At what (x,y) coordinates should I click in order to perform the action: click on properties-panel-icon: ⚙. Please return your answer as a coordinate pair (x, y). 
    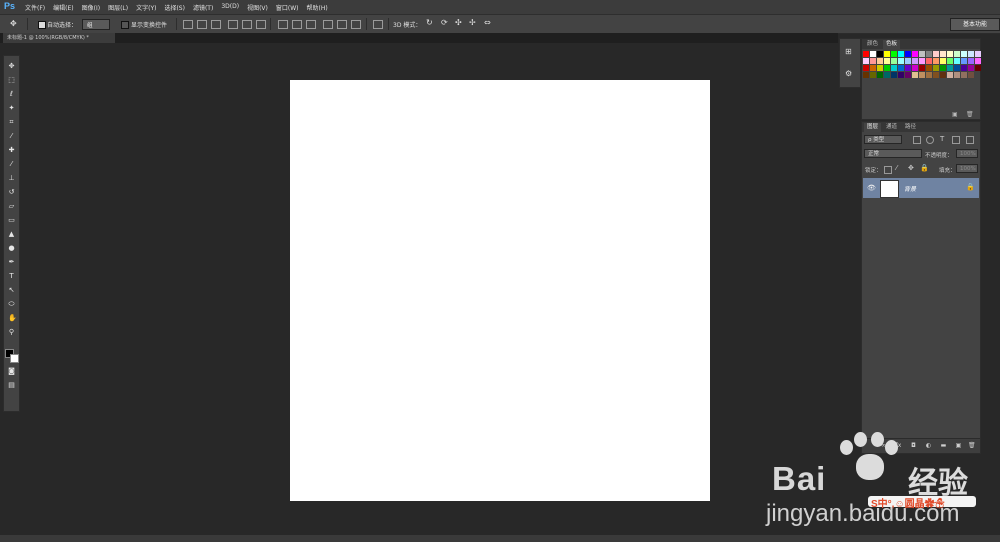
    Looking at the image, I should click on (850, 74).